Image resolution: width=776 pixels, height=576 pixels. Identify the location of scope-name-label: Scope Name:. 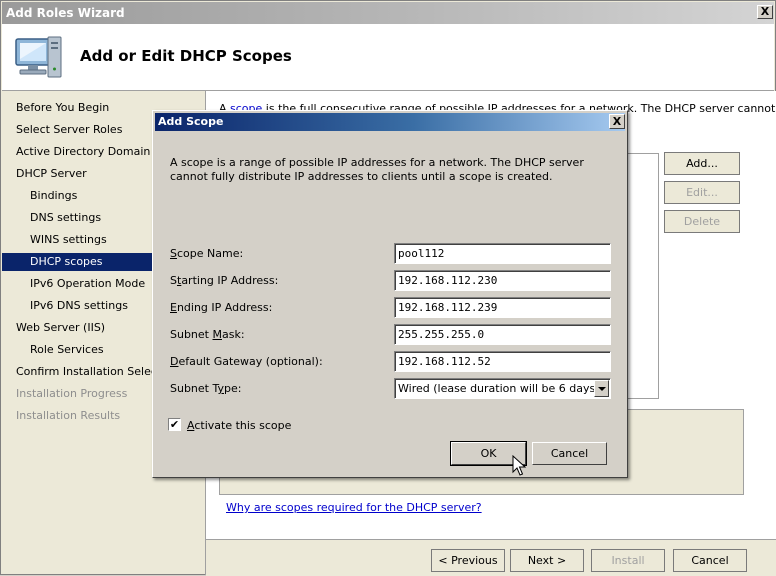
(207, 253).